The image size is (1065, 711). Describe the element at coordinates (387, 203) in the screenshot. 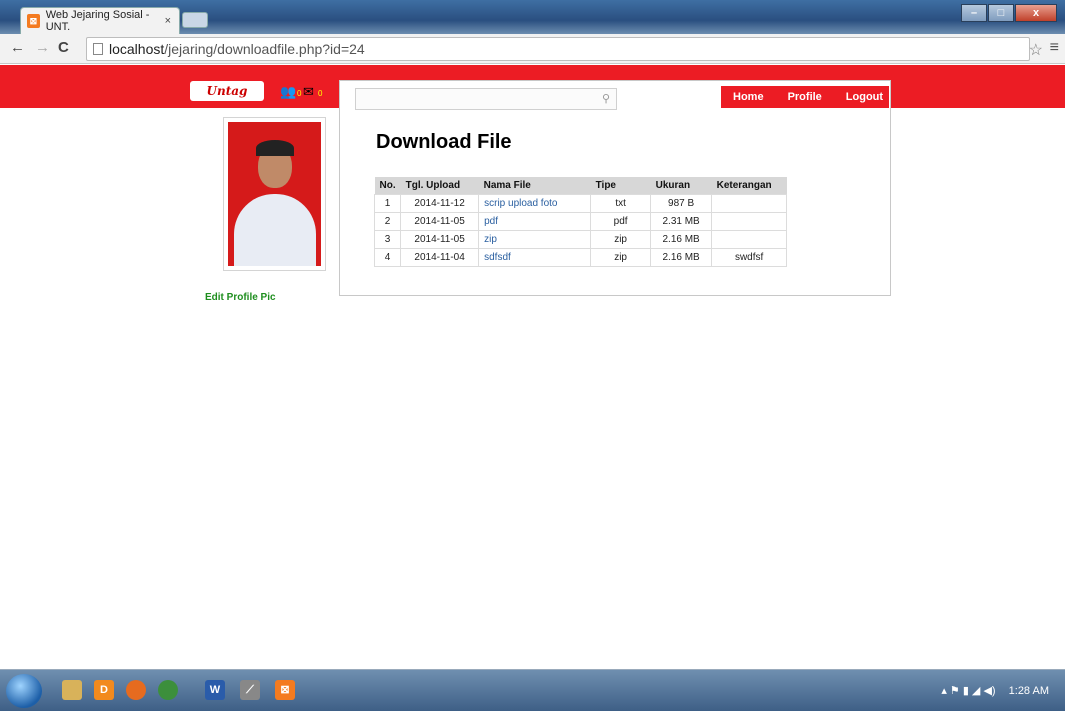

I see `cell-no: 1` at that location.